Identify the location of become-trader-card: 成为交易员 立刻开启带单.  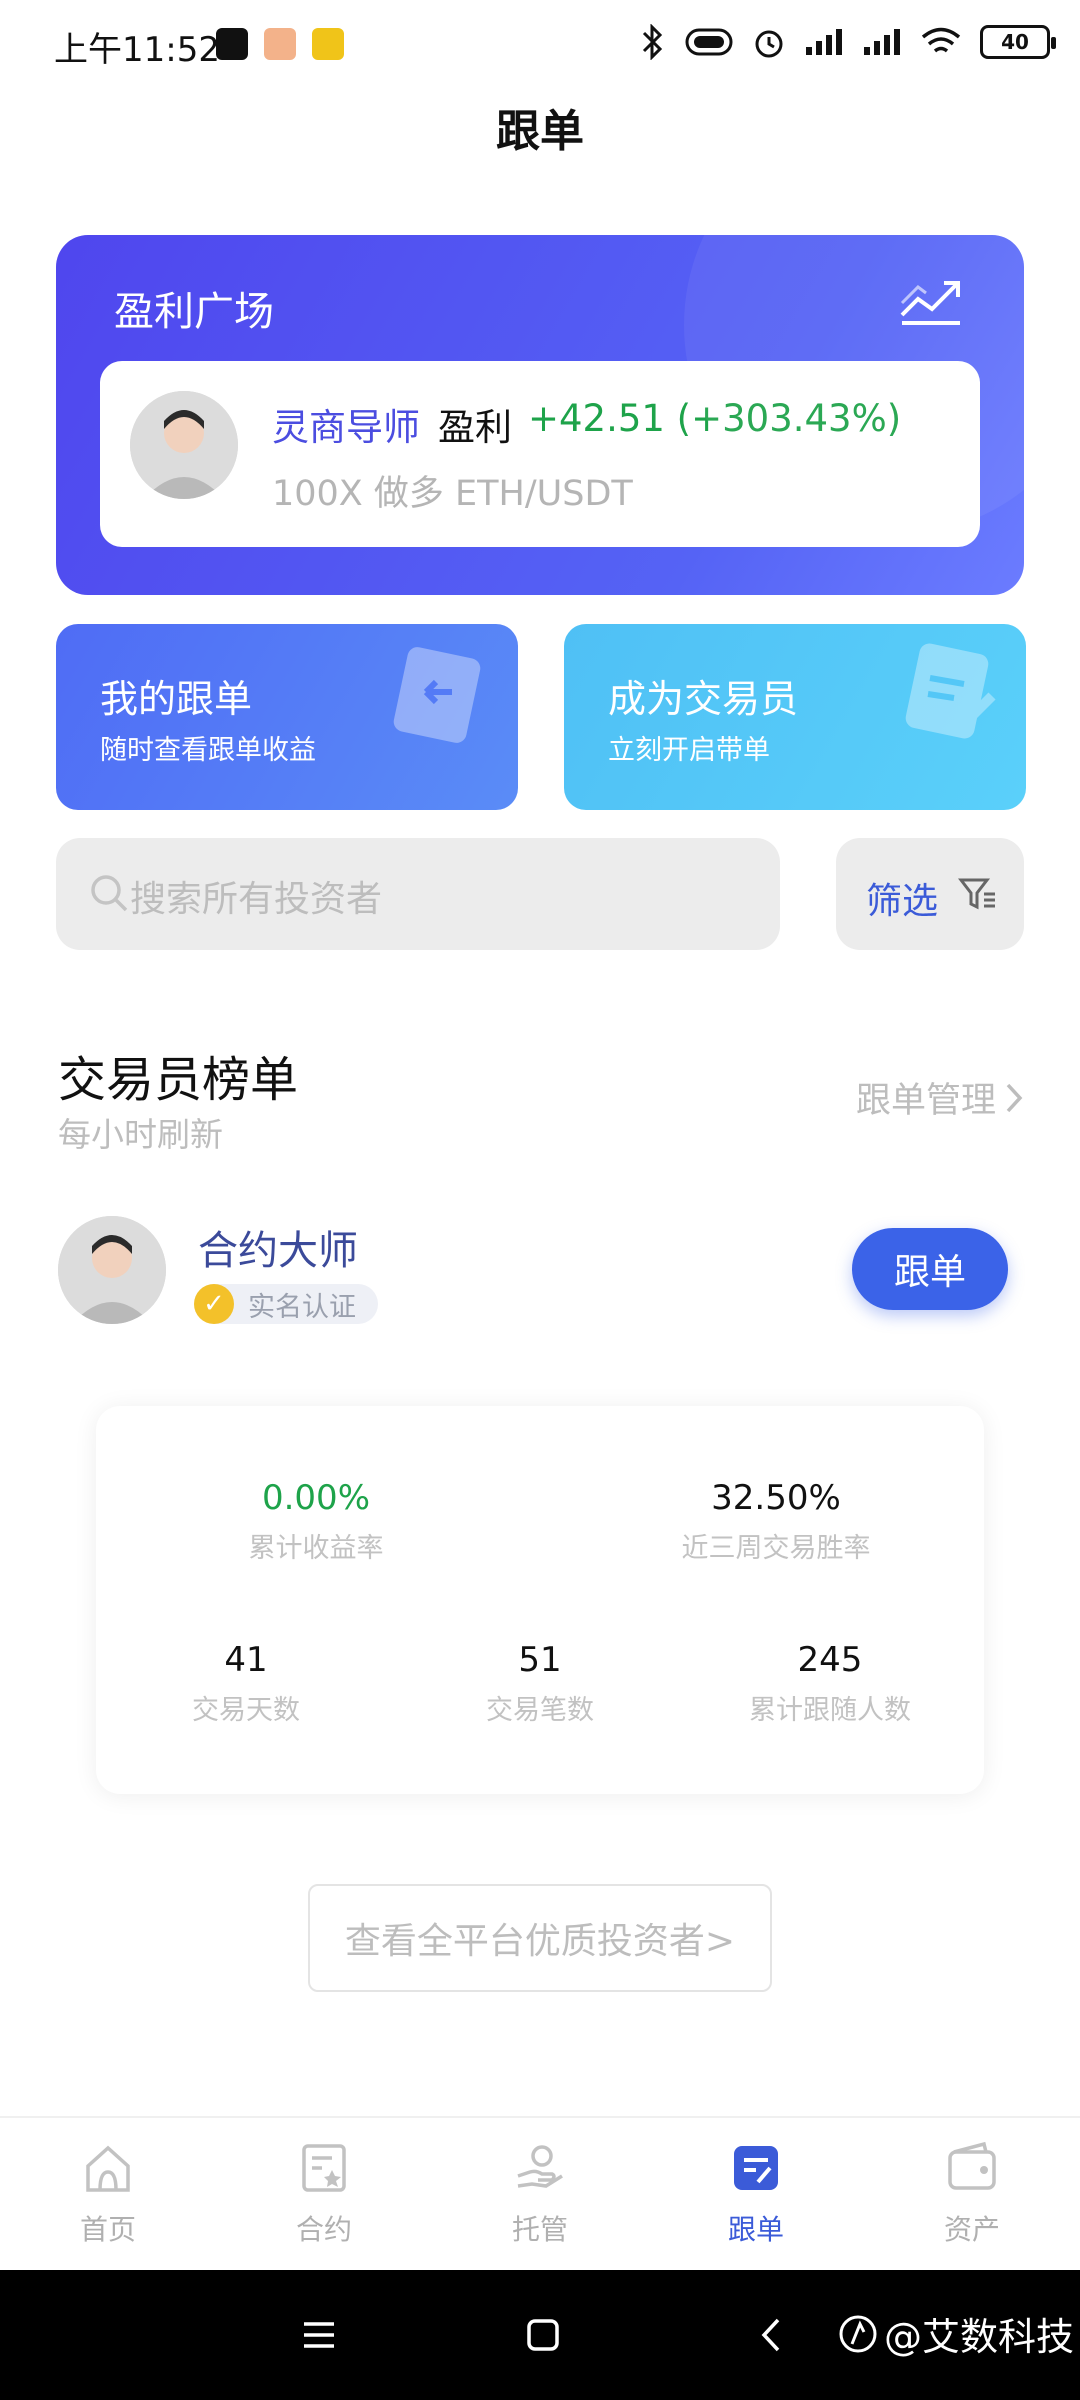
(795, 717).